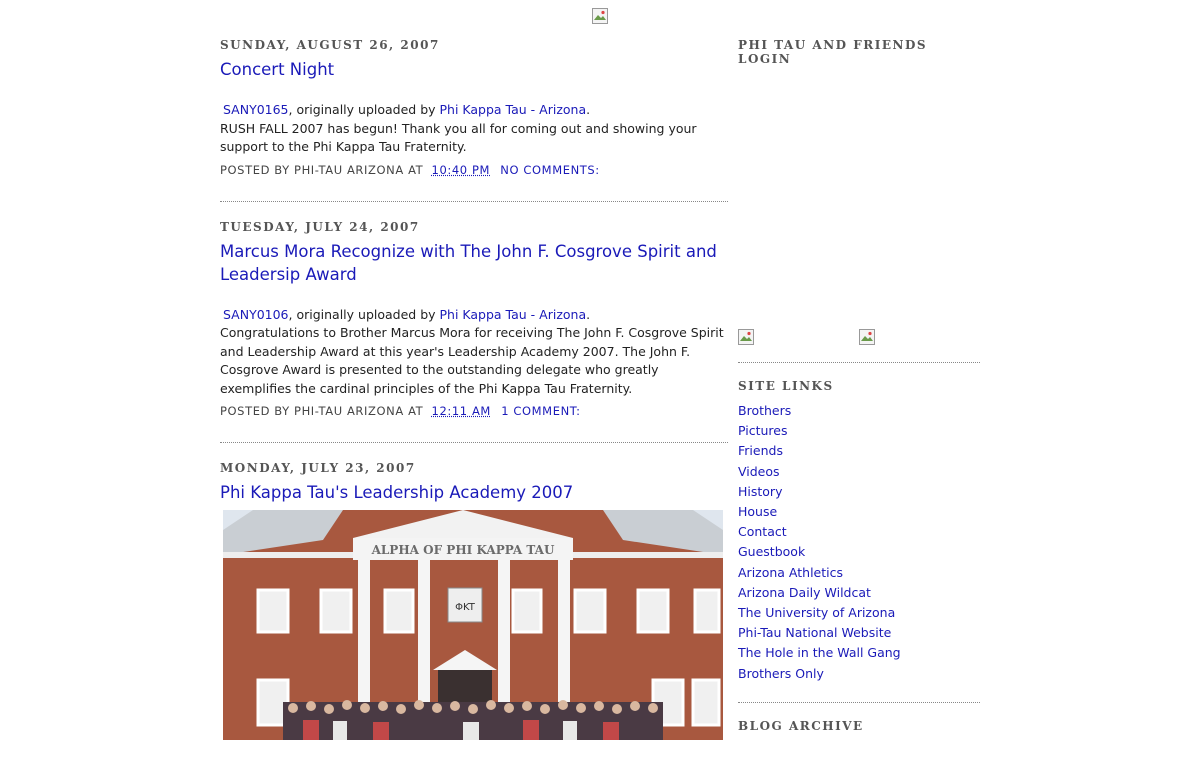 Image resolution: width=1200 pixels, height=782 pixels. I want to click on list-item: The University of Arizona, so click(859, 613).